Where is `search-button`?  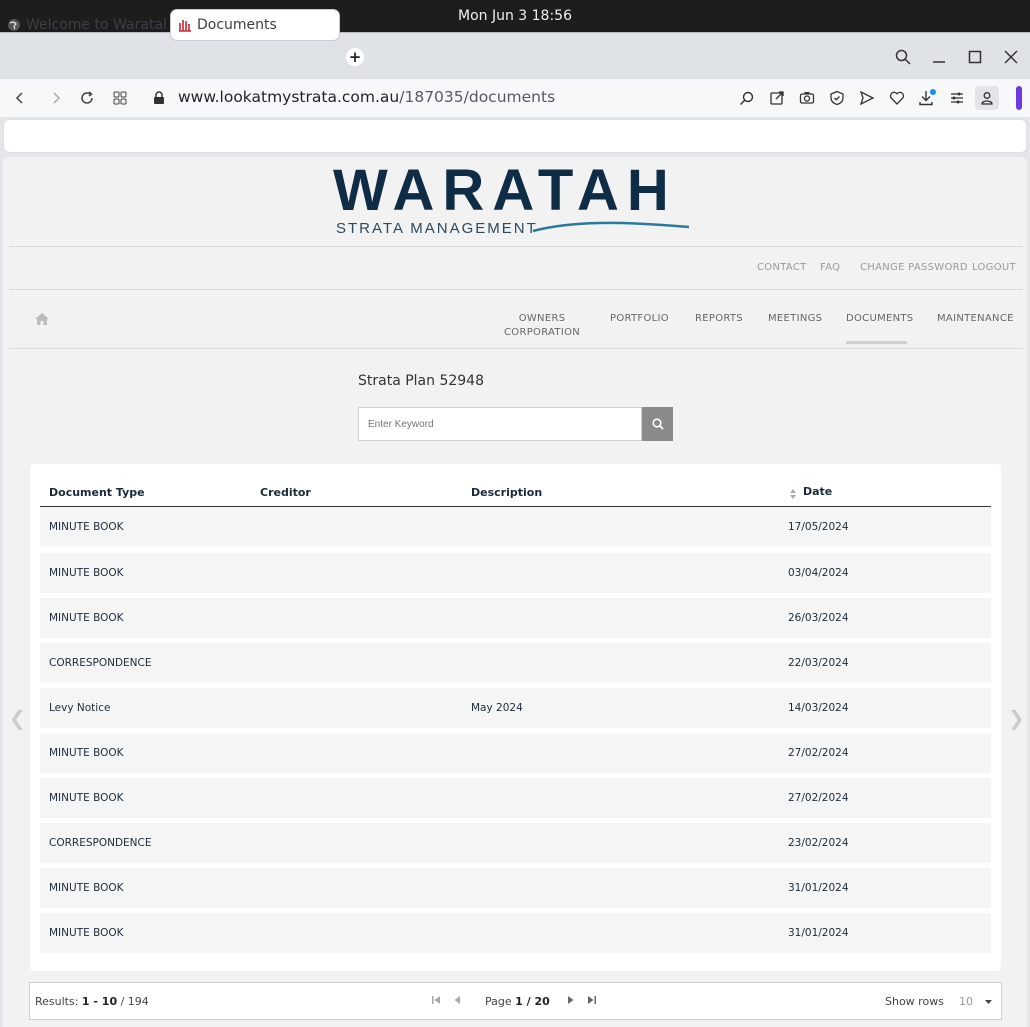 search-button is located at coordinates (657, 424).